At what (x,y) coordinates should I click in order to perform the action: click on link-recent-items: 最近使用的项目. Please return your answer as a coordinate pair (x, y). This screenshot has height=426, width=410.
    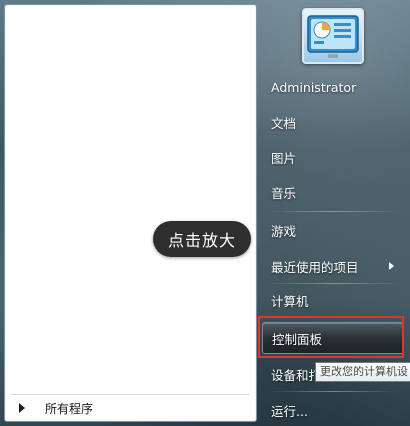
    Looking at the image, I should click on (333, 266).